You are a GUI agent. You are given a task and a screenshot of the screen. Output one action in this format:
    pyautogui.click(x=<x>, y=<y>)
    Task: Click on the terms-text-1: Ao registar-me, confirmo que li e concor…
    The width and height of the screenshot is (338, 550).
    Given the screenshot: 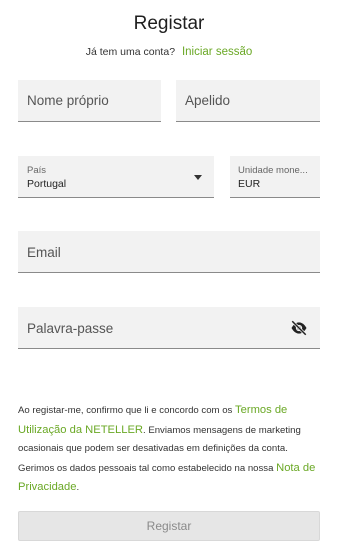 What is the action you would take?
    pyautogui.click(x=125, y=410)
    